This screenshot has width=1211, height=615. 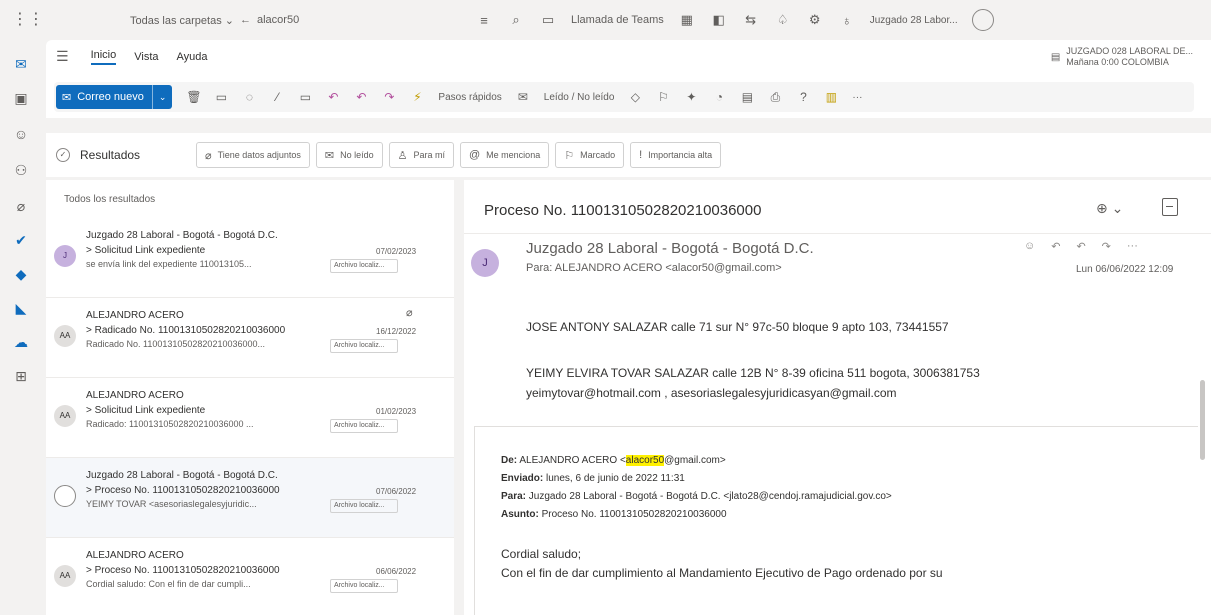 I want to click on select-all-checkbox: ✓, so click(x=63, y=155).